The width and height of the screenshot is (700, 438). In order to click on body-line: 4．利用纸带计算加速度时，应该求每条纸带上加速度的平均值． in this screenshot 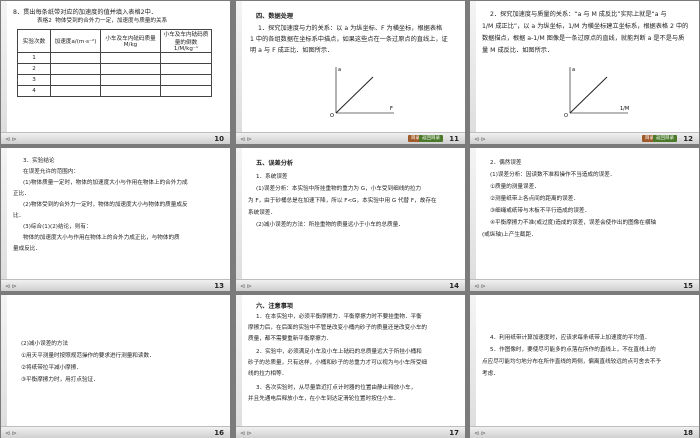, I will do `click(570, 338)`.